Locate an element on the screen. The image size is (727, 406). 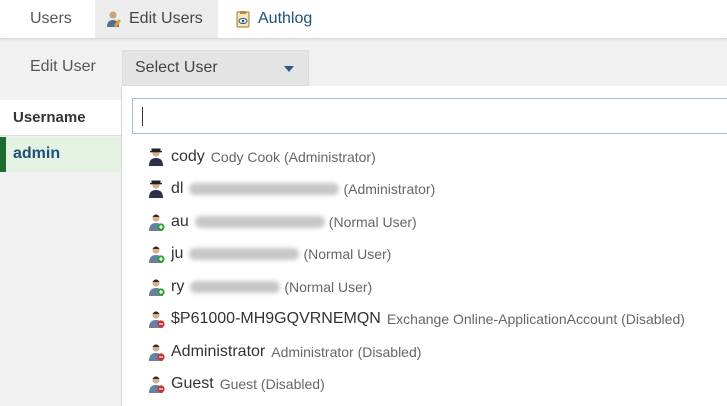
list-item: Guest Guest (Disabled) is located at coordinates (236, 384).